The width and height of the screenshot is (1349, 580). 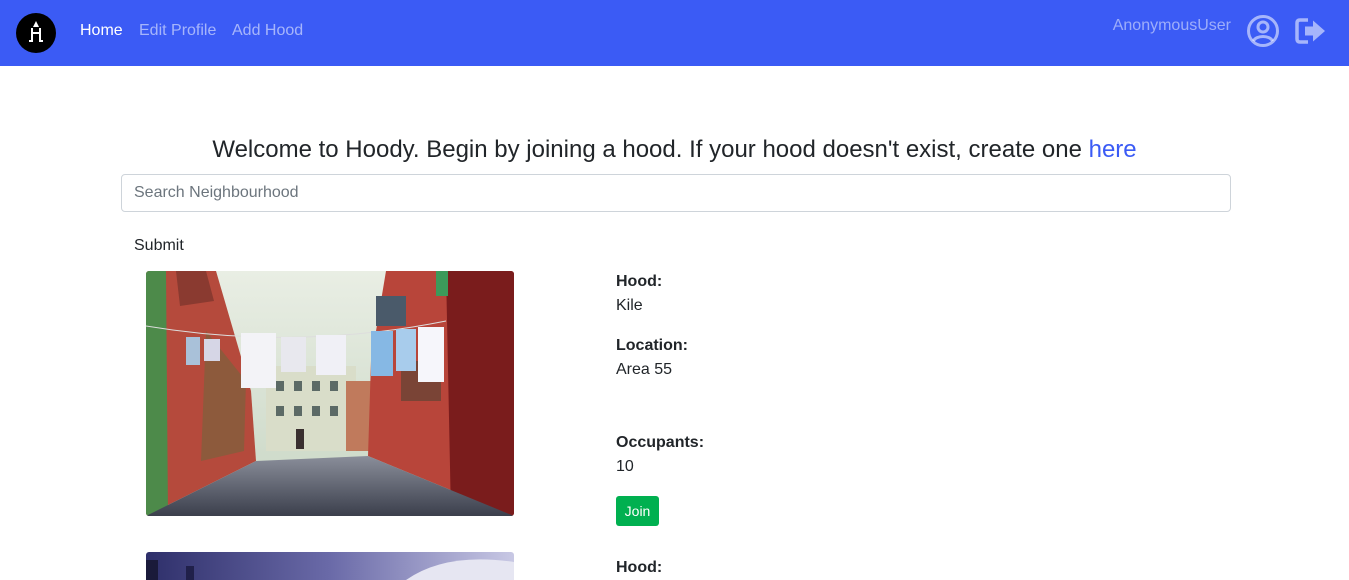 What do you see at coordinates (1113, 149) in the screenshot?
I see `create-hood-link: here` at bounding box center [1113, 149].